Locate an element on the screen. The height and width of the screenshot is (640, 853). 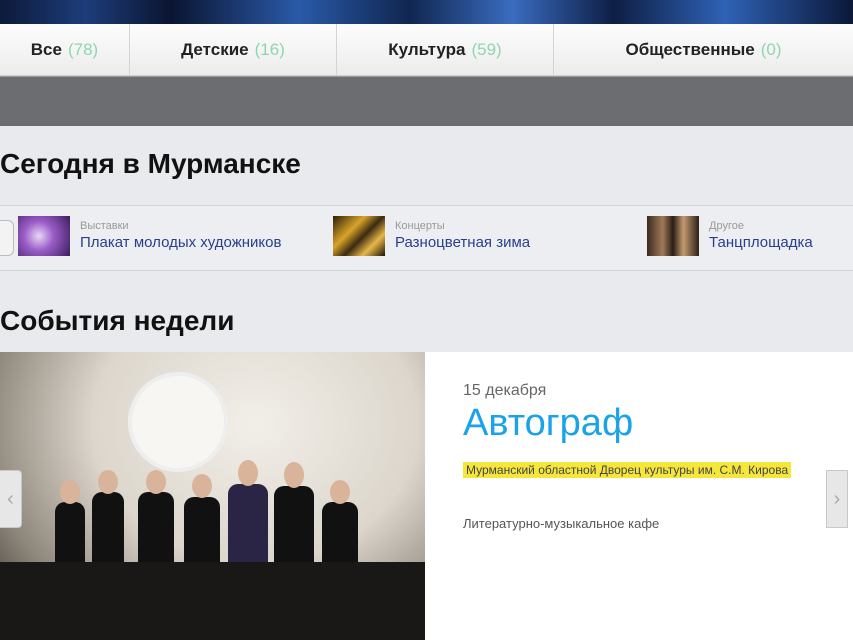
tab-label: Общественные is located at coordinates (690, 49).